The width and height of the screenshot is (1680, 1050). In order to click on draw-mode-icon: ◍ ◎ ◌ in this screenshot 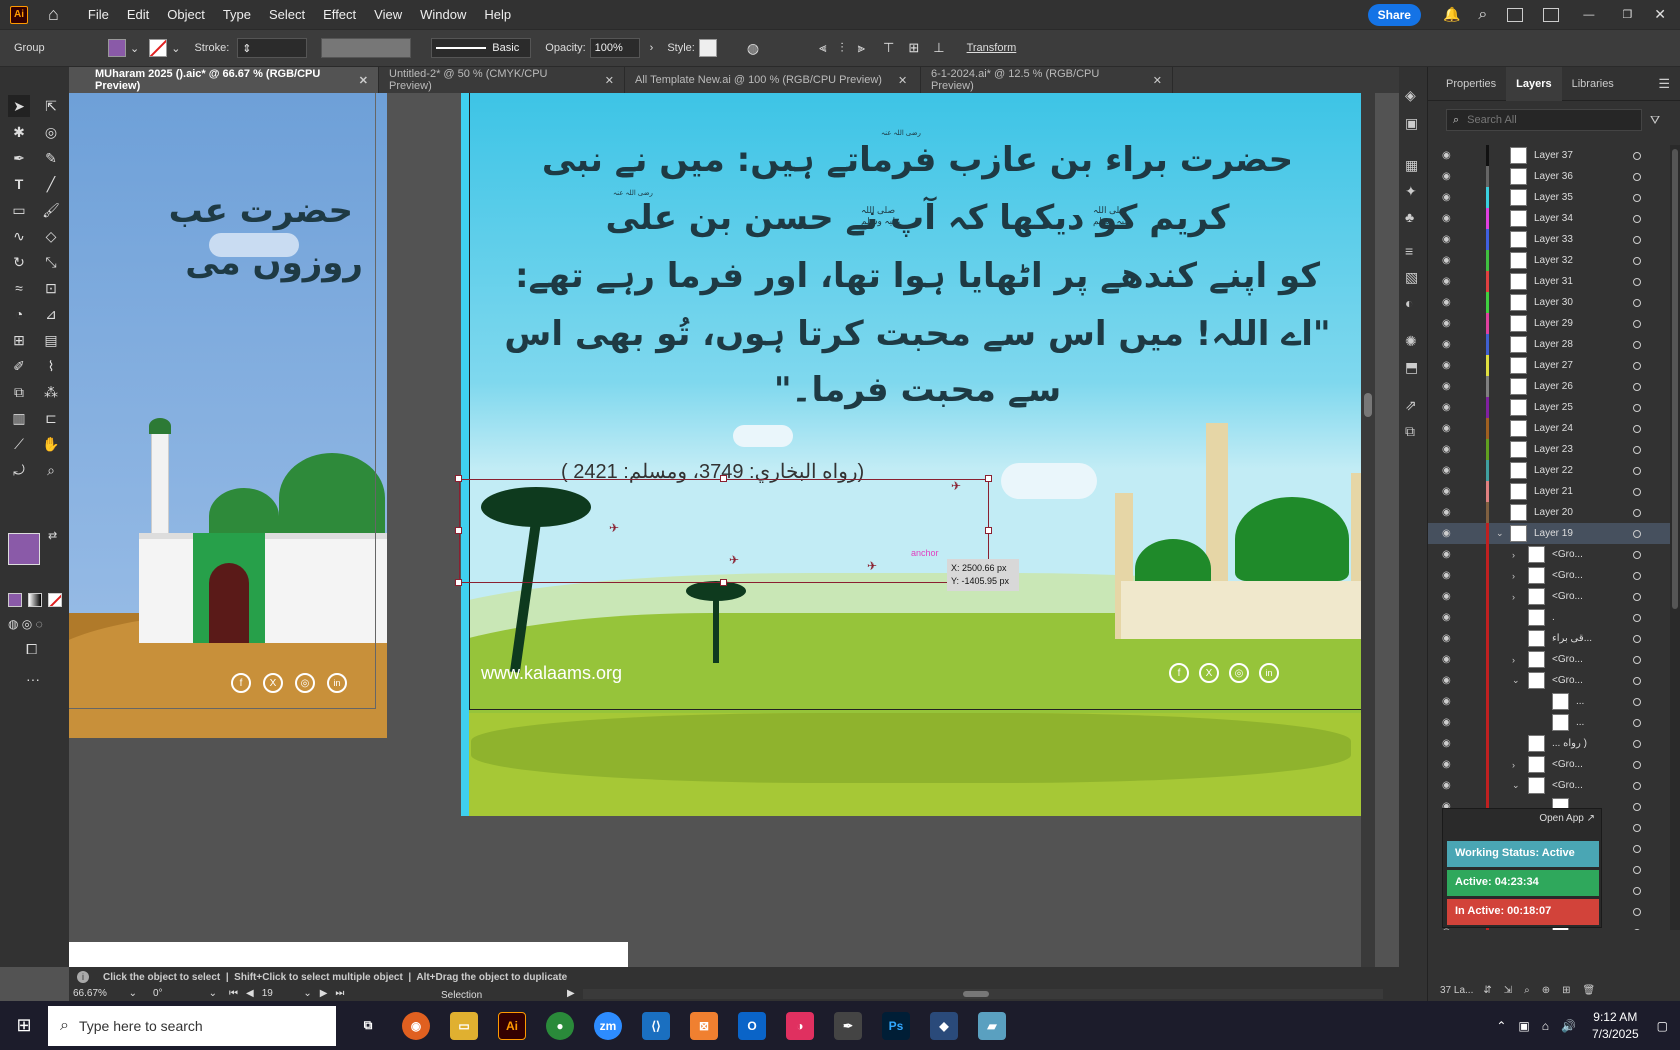, I will do `click(25, 624)`.